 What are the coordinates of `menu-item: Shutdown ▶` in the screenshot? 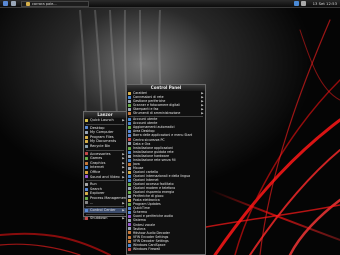 It's located at (105, 218).